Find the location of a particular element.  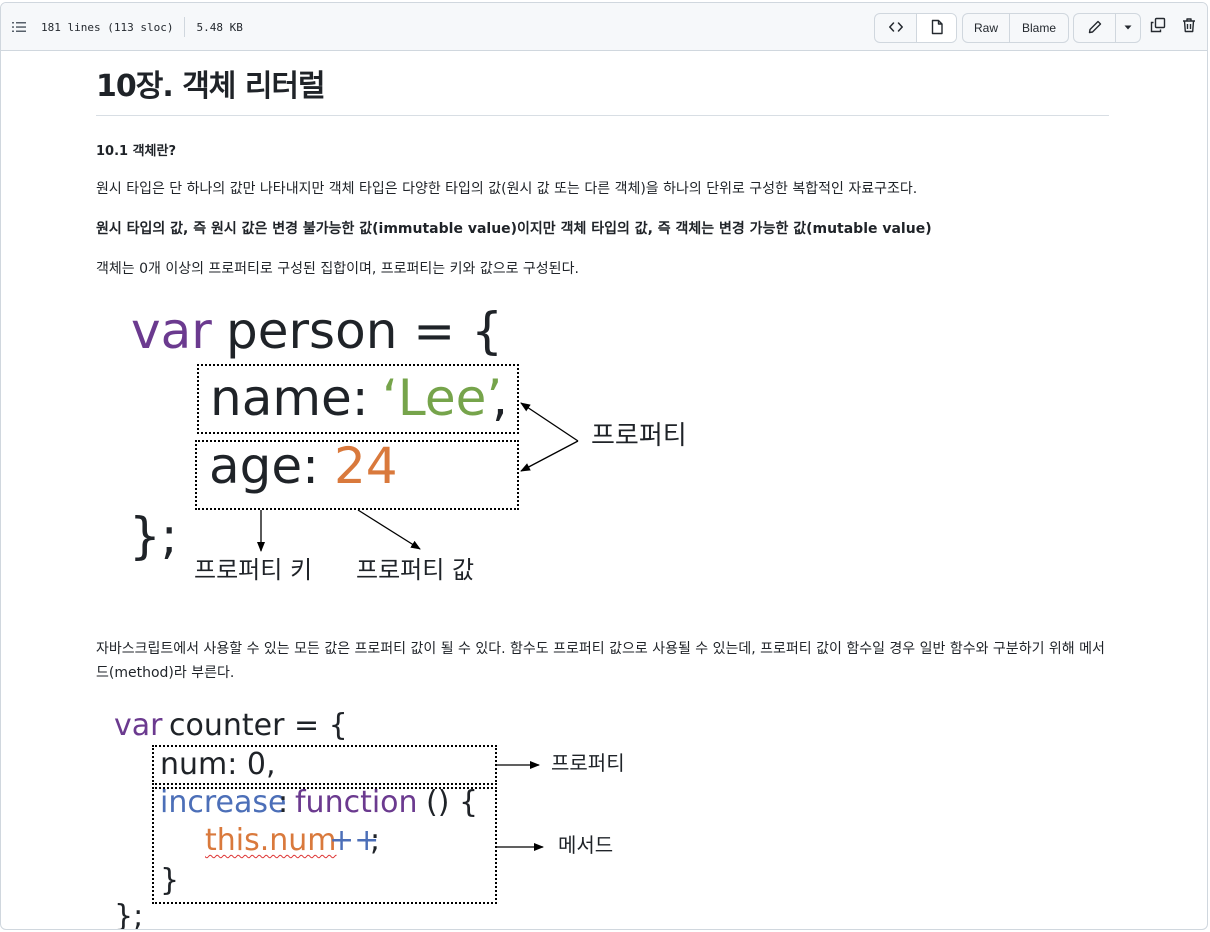

property-box-age is located at coordinates (357, 475).